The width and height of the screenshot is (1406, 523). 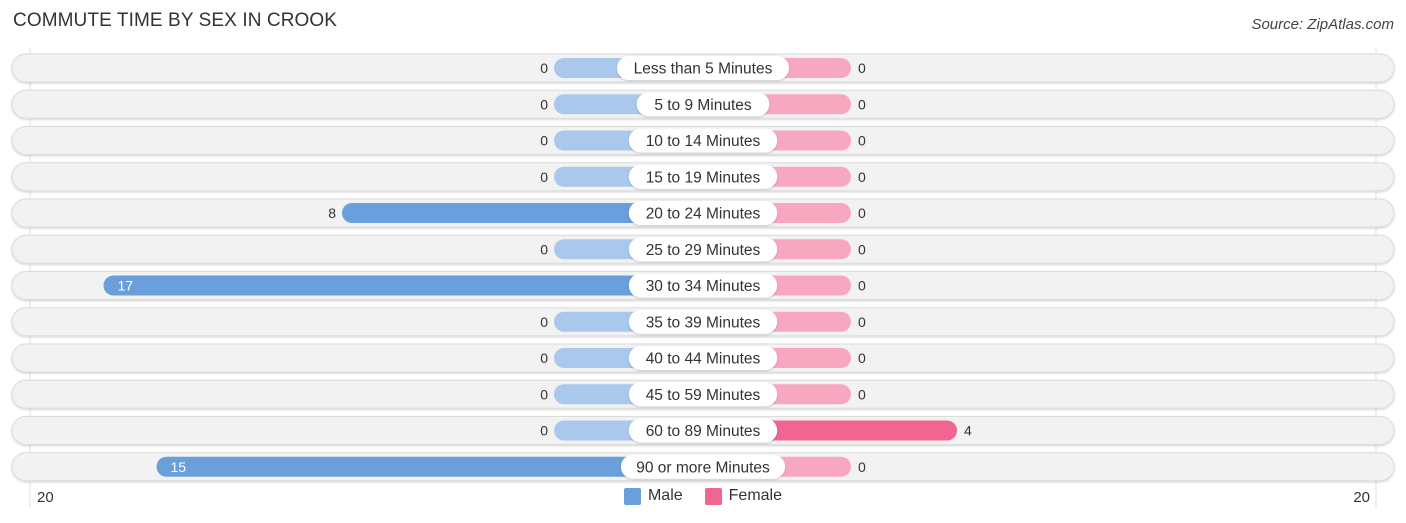 I want to click on value-label-female: 4, so click(x=968, y=431).